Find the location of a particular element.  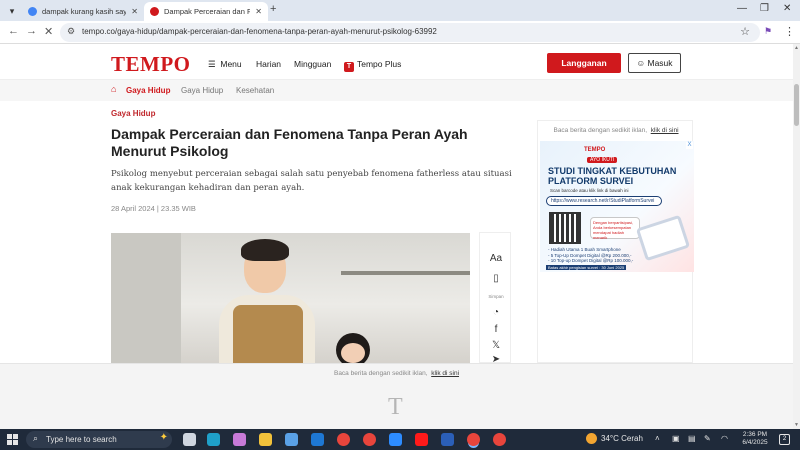

search-highlight-icon: ✦ is located at coordinates (163, 437).